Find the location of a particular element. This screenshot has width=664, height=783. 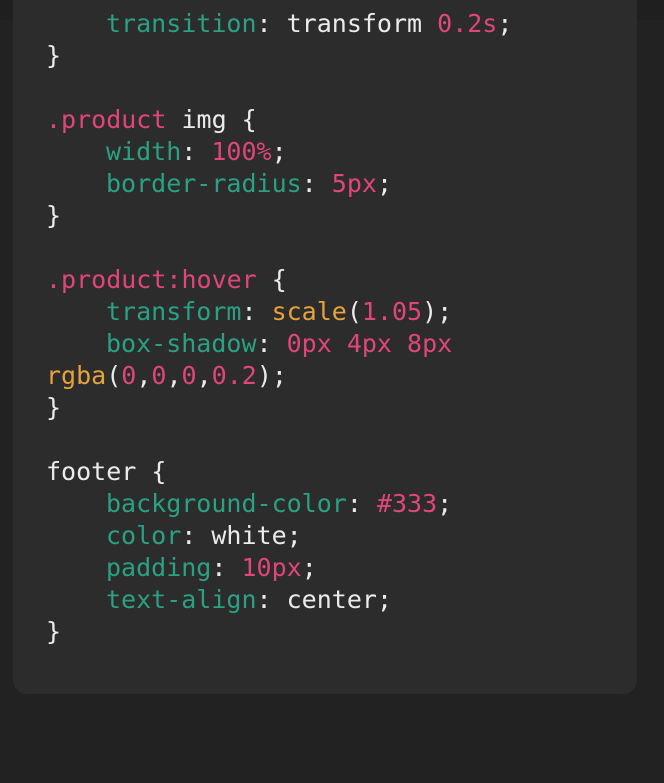

code-line: padding: 10px; is located at coordinates (279, 568).